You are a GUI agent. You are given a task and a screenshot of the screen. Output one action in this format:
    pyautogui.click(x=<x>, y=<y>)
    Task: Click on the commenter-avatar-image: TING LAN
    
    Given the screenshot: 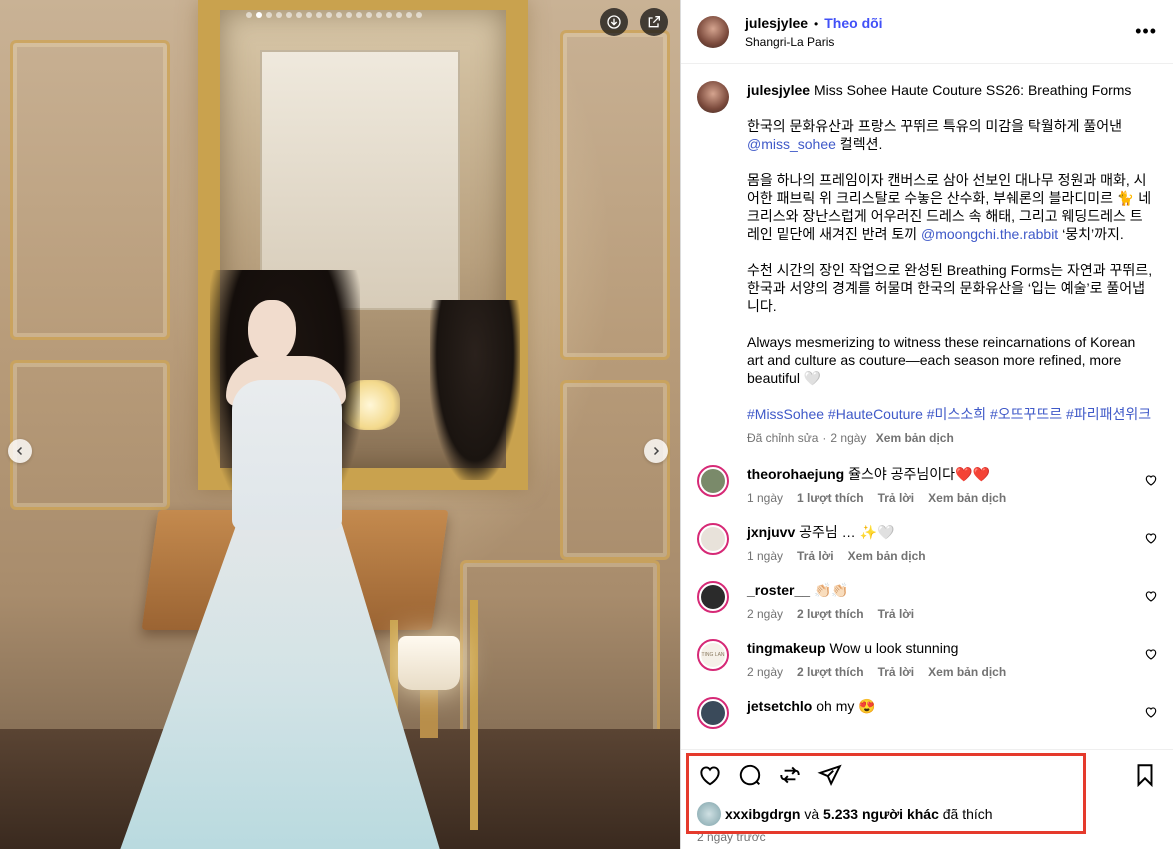 What is the action you would take?
    pyautogui.click(x=713, y=655)
    